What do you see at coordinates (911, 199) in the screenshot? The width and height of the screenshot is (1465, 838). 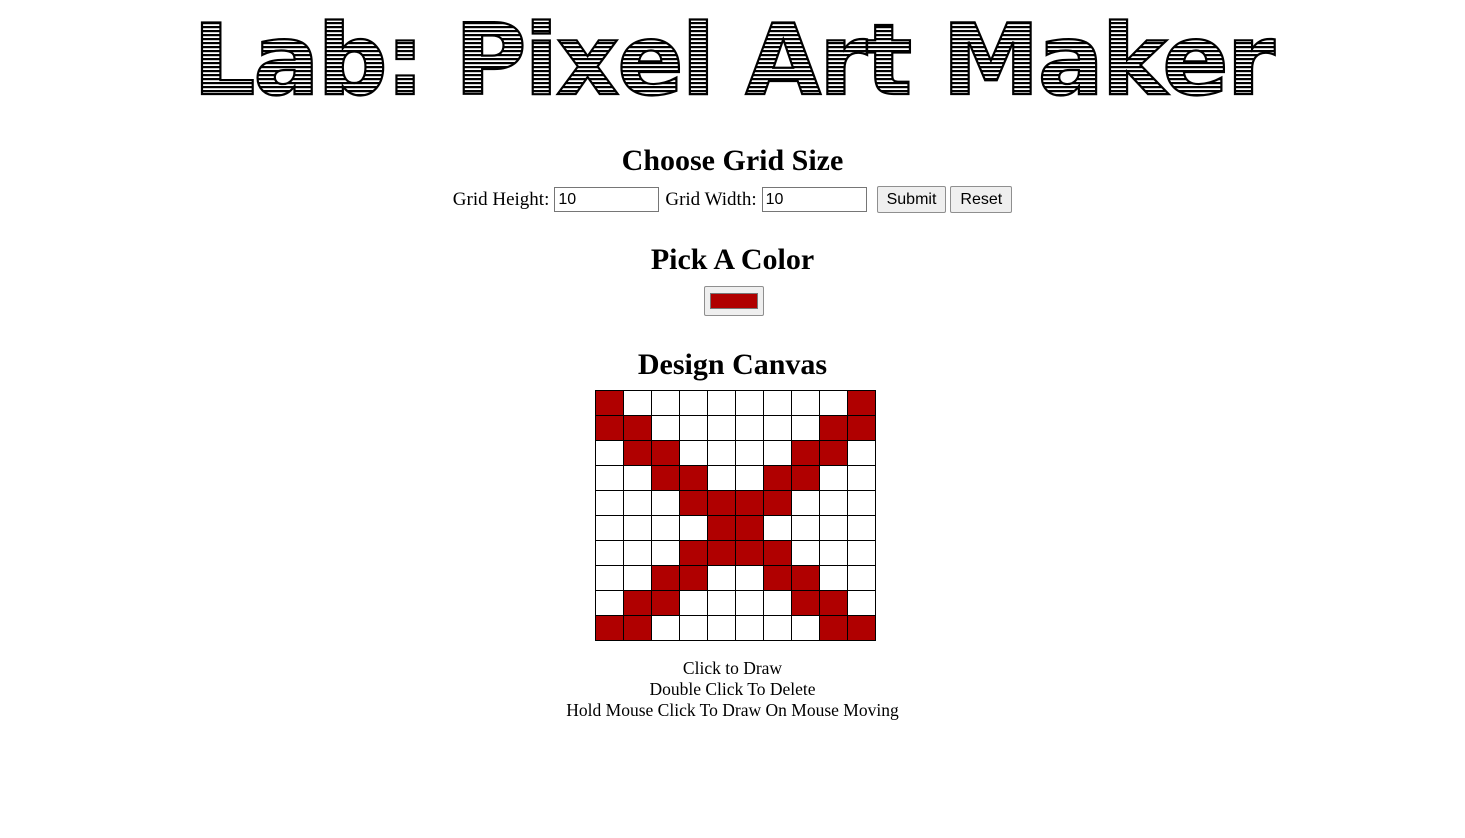 I see `submit-button: Submit` at bounding box center [911, 199].